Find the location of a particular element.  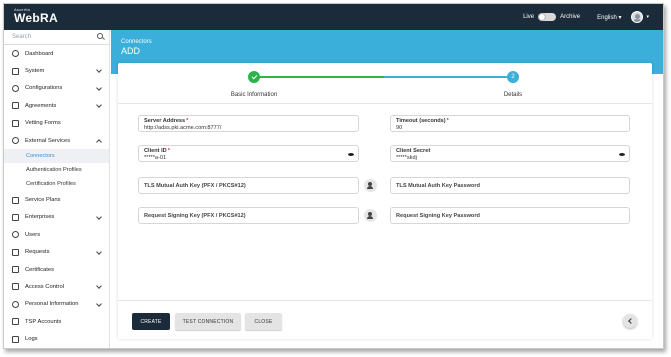

request-icon is located at coordinates (15, 252).